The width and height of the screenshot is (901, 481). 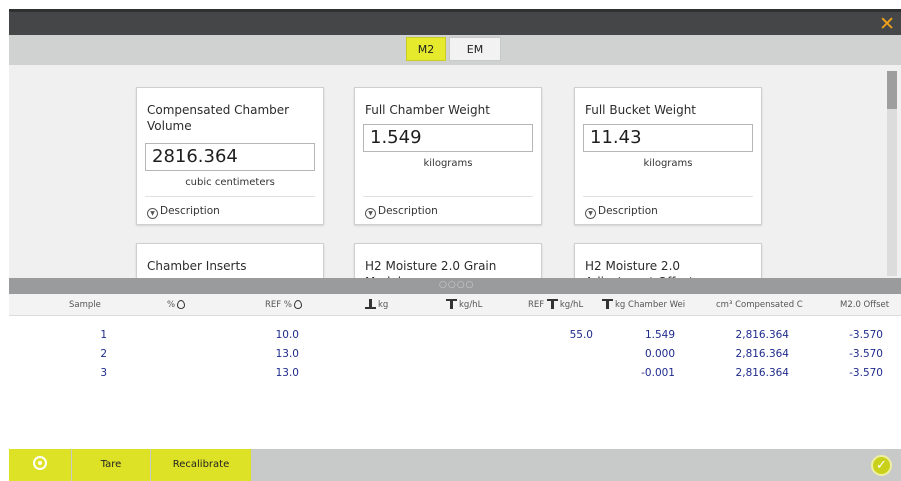 What do you see at coordinates (864, 305) in the screenshot?
I see `header-offset: M2.0 Offset` at bounding box center [864, 305].